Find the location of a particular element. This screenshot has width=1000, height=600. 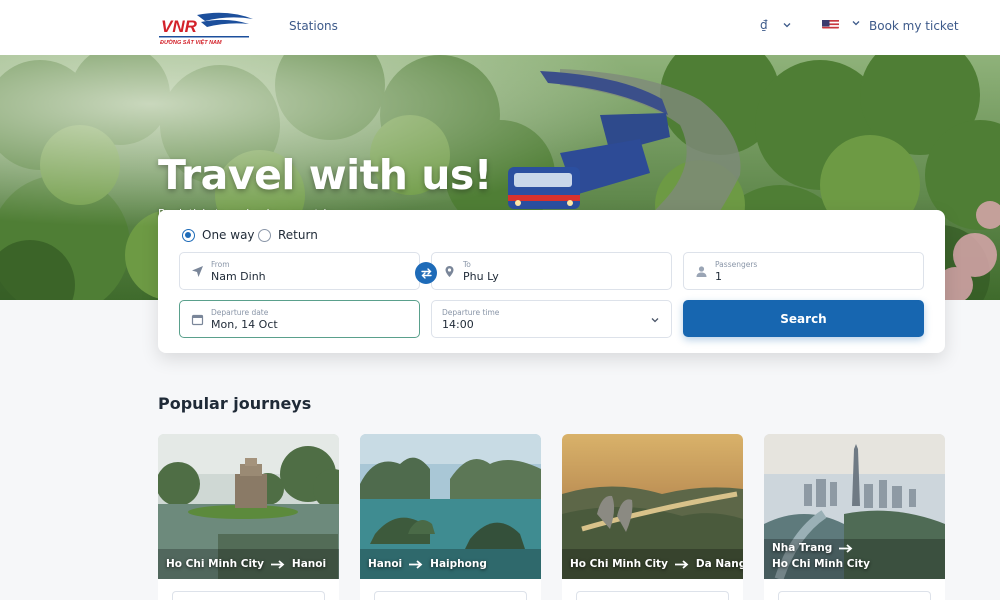

departure-time-label: Departure time is located at coordinates (471, 312).